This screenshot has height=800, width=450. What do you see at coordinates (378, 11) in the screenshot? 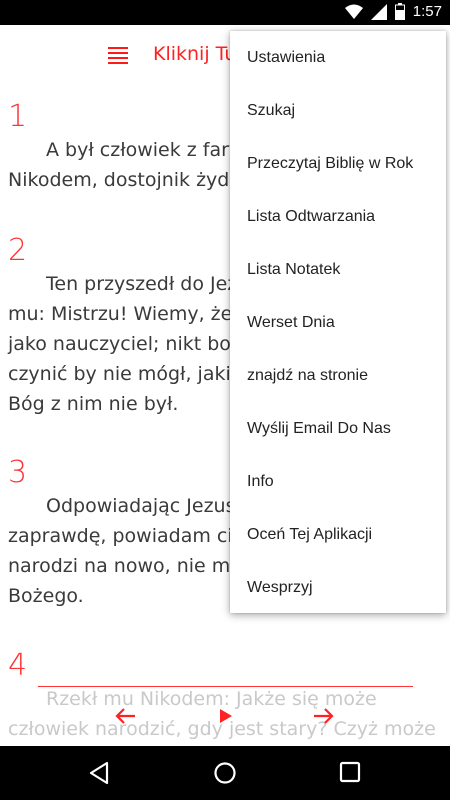
I see `cellular-signal-icon` at bounding box center [378, 11].